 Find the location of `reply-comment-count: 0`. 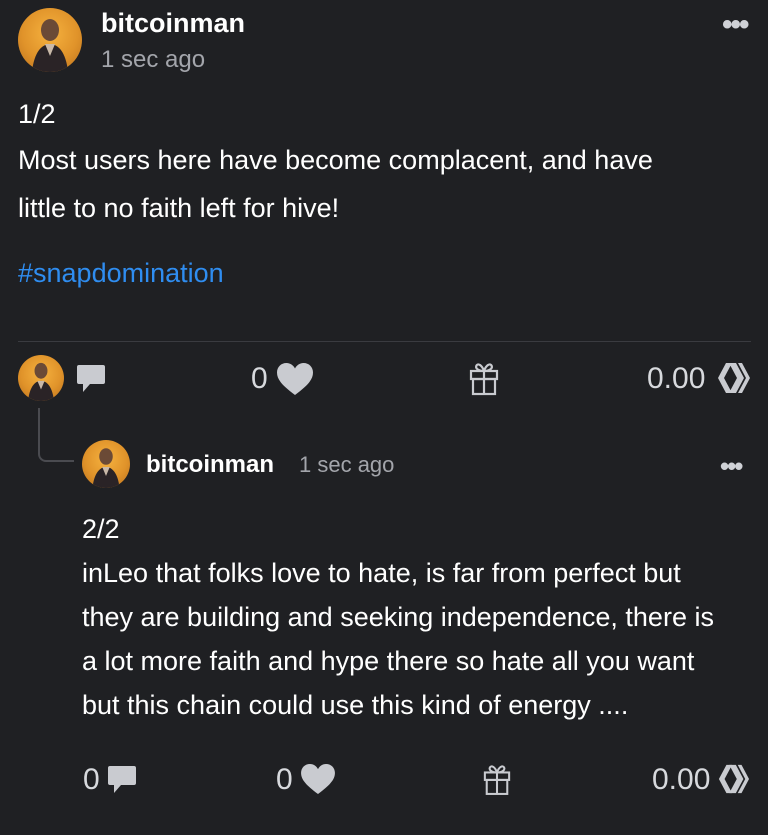

reply-comment-count: 0 is located at coordinates (91, 779).